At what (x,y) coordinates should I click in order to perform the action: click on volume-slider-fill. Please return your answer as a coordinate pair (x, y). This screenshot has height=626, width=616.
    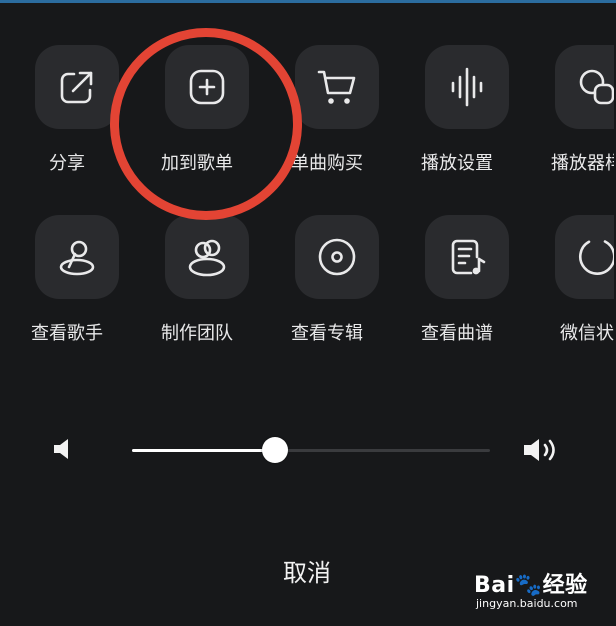
    Looking at the image, I should click on (204, 450).